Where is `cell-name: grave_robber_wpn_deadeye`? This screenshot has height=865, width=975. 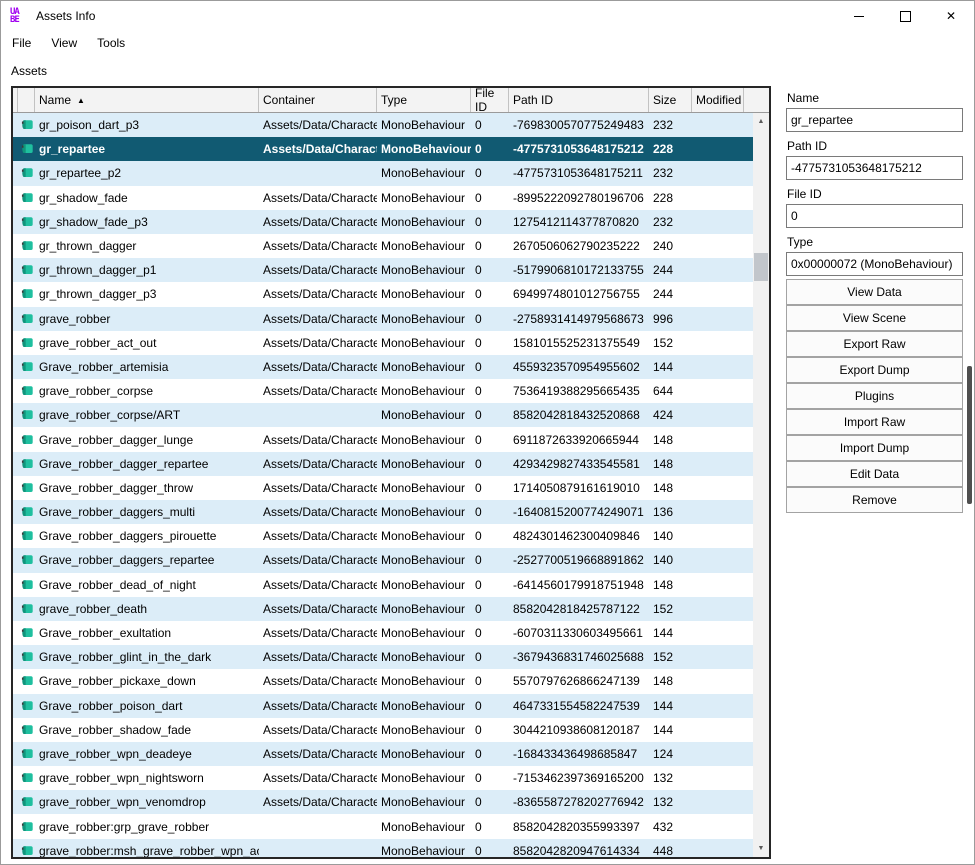
cell-name: grave_robber_wpn_deadeye is located at coordinates (115, 753).